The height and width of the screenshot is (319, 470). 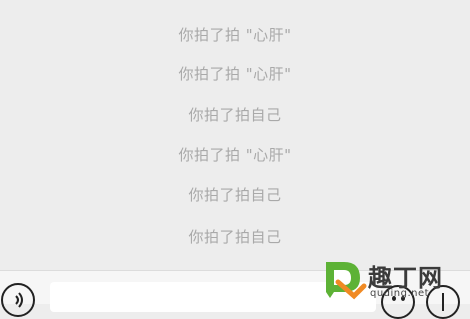 What do you see at coordinates (346, 281) in the screenshot?
I see `watermark-logo-icon` at bounding box center [346, 281].